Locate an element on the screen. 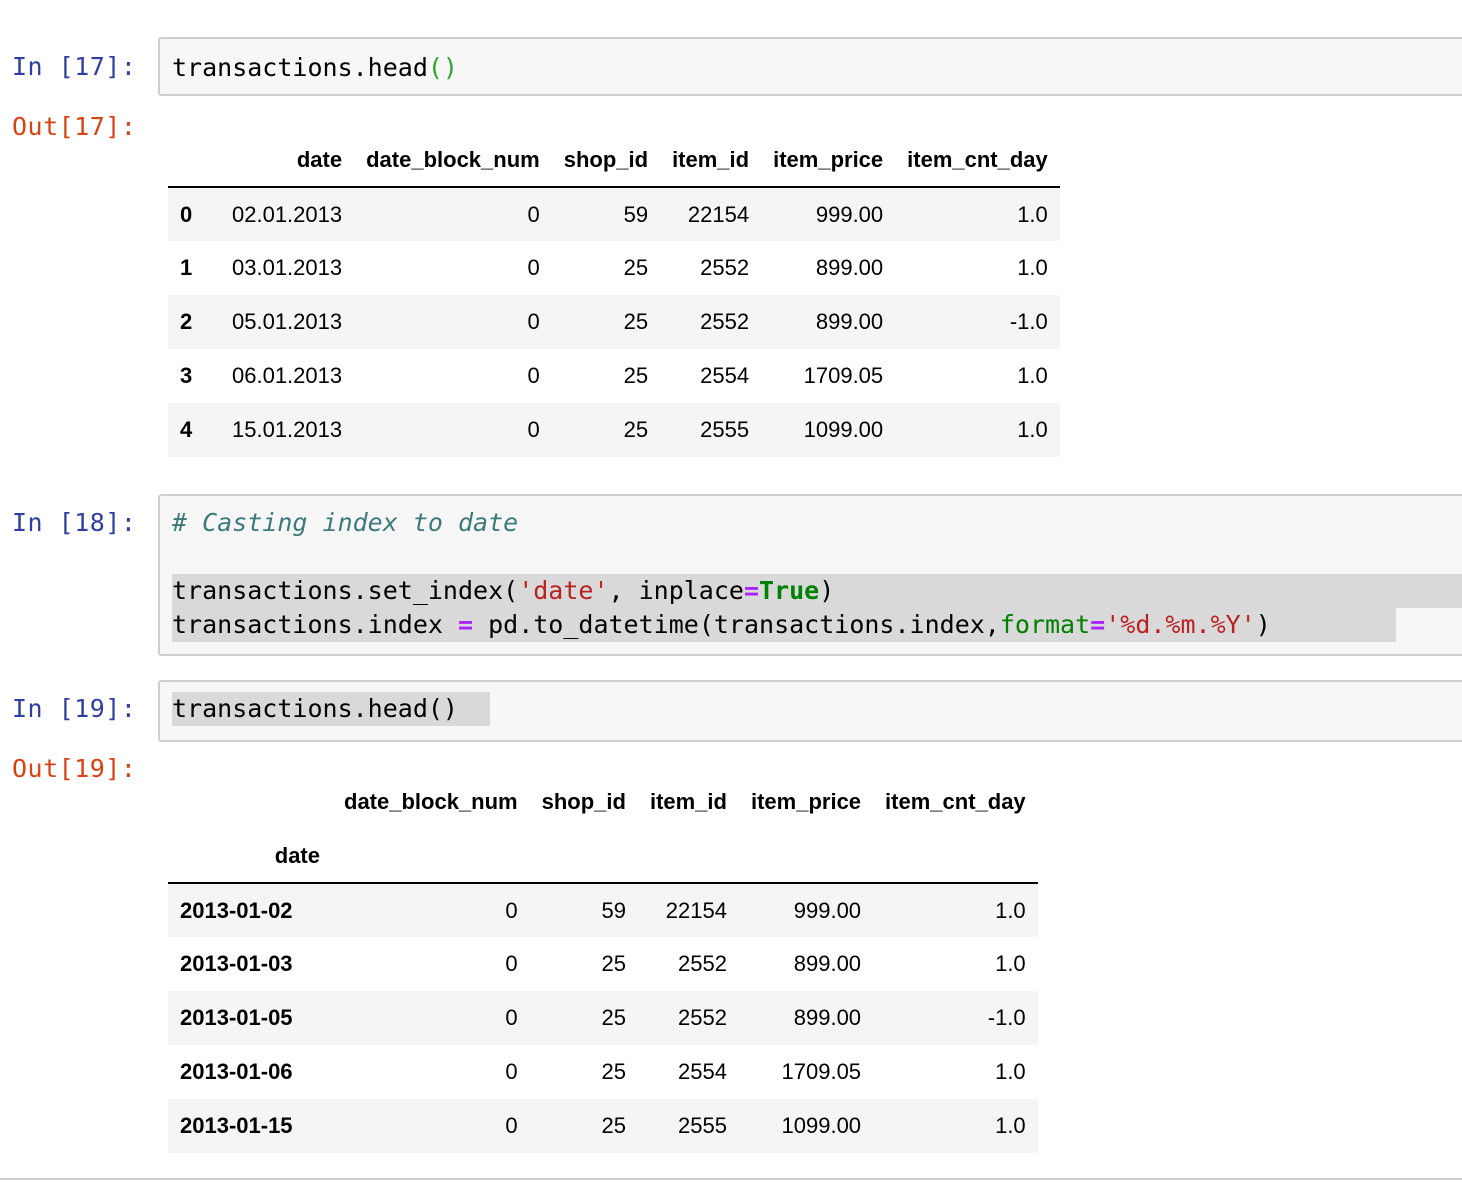  input-prompt: In [18]: is located at coordinates (74, 522).